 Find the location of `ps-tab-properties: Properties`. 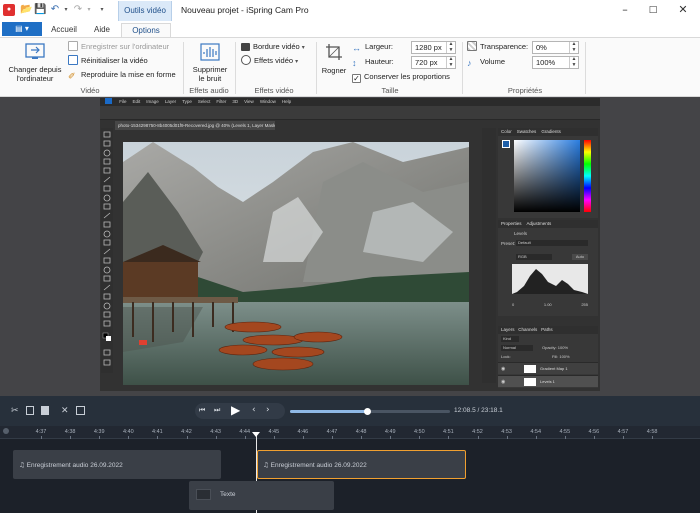

ps-tab-properties: Properties is located at coordinates (511, 223).